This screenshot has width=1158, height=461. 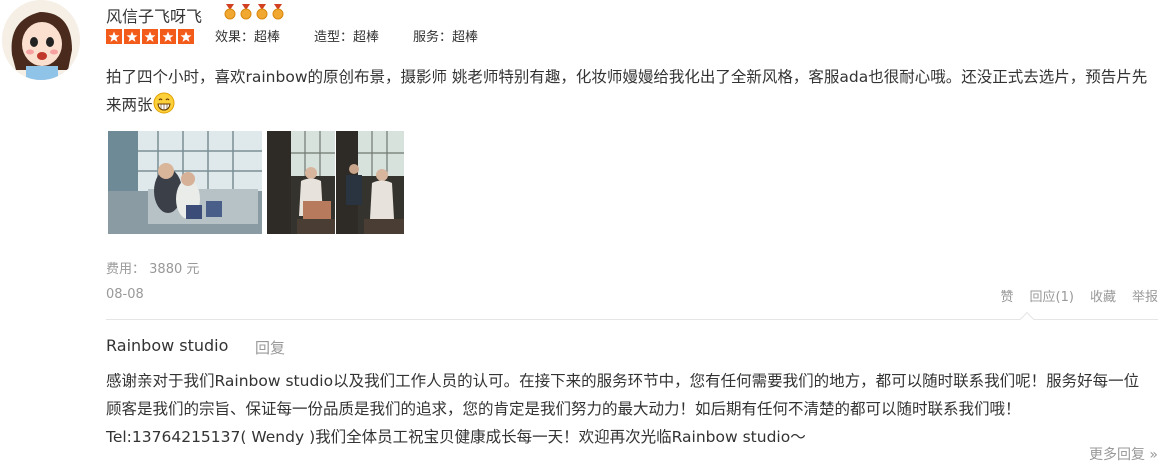 What do you see at coordinates (270, 347) in the screenshot?
I see `reply-link: 回复` at bounding box center [270, 347].